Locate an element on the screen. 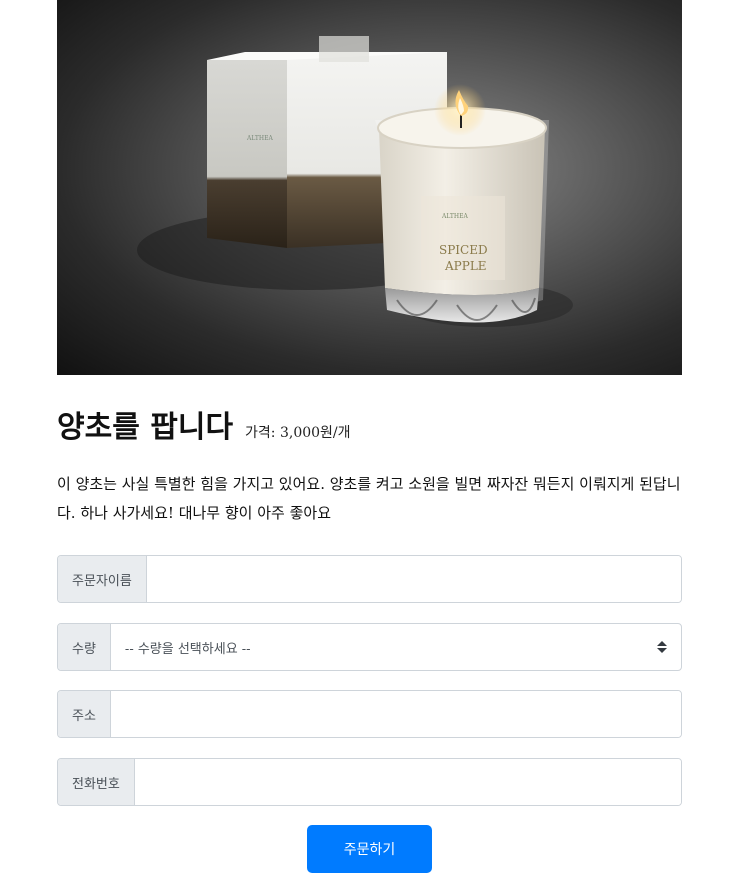 Image resolution: width=745 pixels, height=879 pixels. address-input-group: 주소 is located at coordinates (369, 714).